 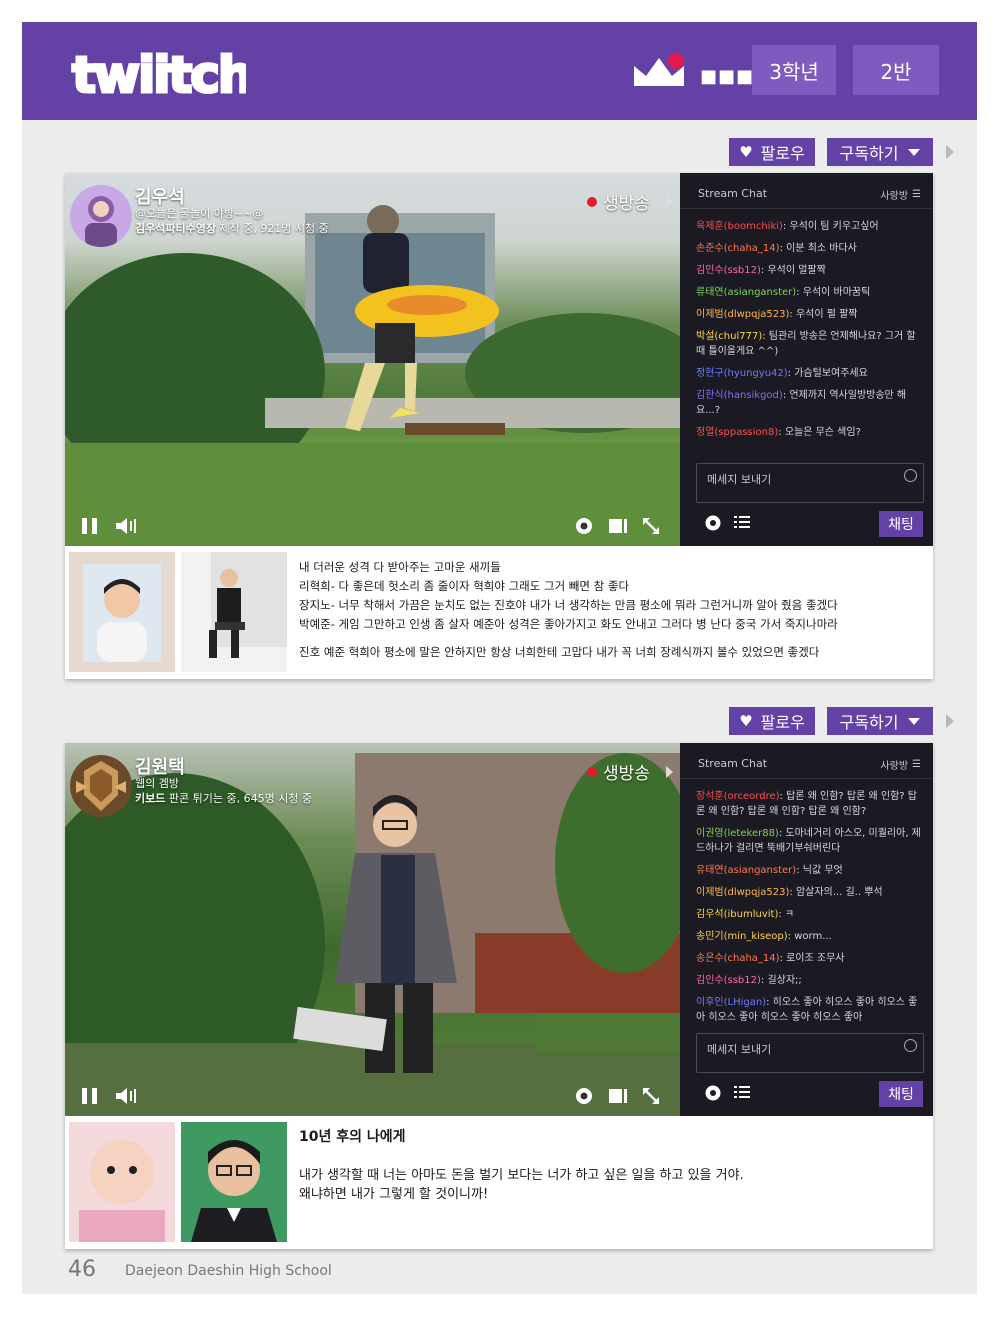 What do you see at coordinates (810, 980) in the screenshot?
I see `chat-message: 김인수(ssb12): 길상자;;` at bounding box center [810, 980].